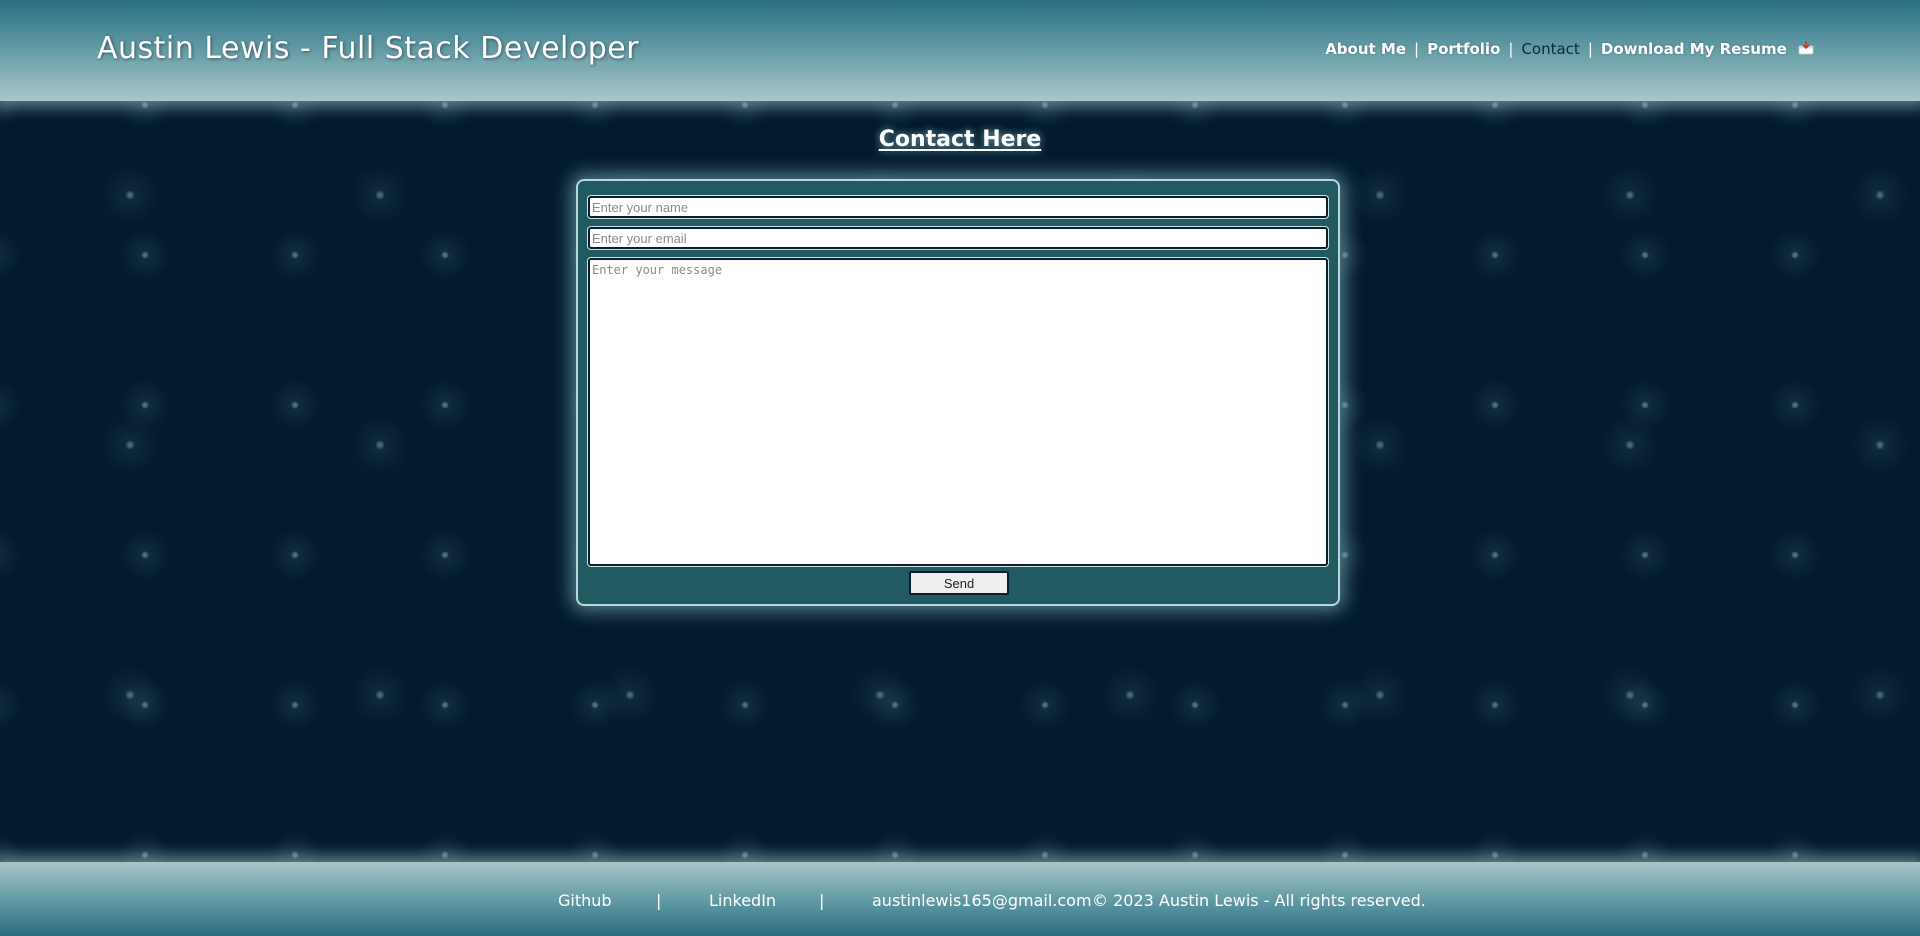 This screenshot has height=936, width=1920. Describe the element at coordinates (742, 900) in the screenshot. I see `footer-linkedin-link: LinkedIn` at that location.